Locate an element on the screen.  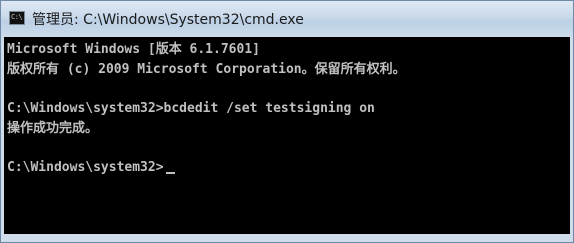
title-bar: C:\ 管理员: C:\Windows\System32\cmd.exe is located at coordinates (287, 19).